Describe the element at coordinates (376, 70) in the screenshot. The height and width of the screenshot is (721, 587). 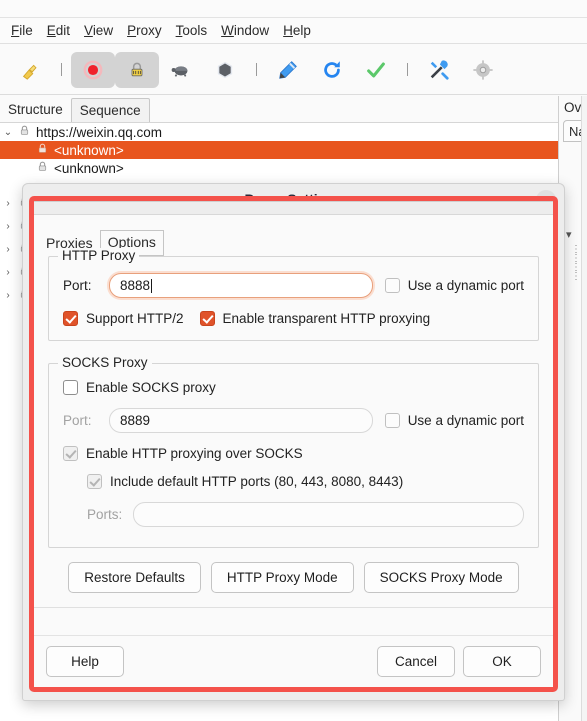
I see `validate-check-icon` at that location.